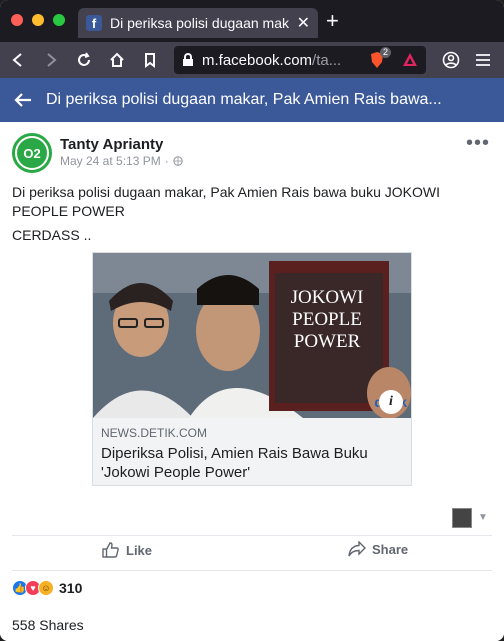  What do you see at coordinates (38, 20) in the screenshot?
I see `window-minimize-button` at bounding box center [38, 20].